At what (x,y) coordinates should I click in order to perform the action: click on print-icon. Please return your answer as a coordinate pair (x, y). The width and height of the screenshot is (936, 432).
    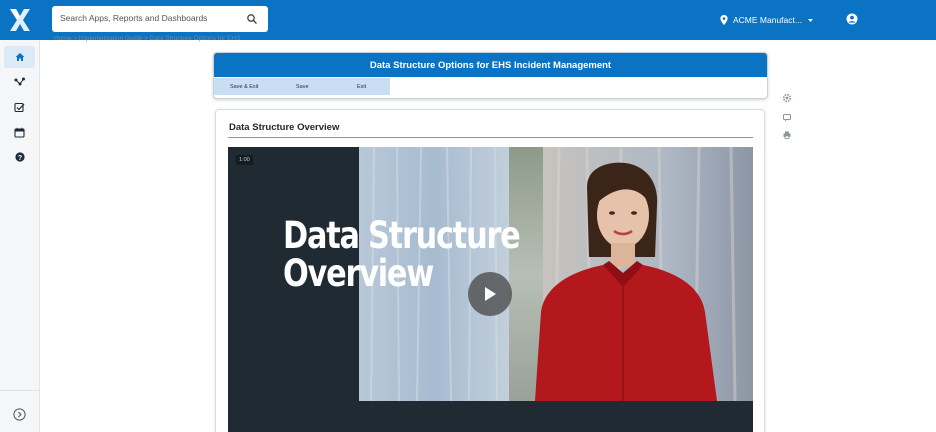
    Looking at the image, I should click on (787, 135).